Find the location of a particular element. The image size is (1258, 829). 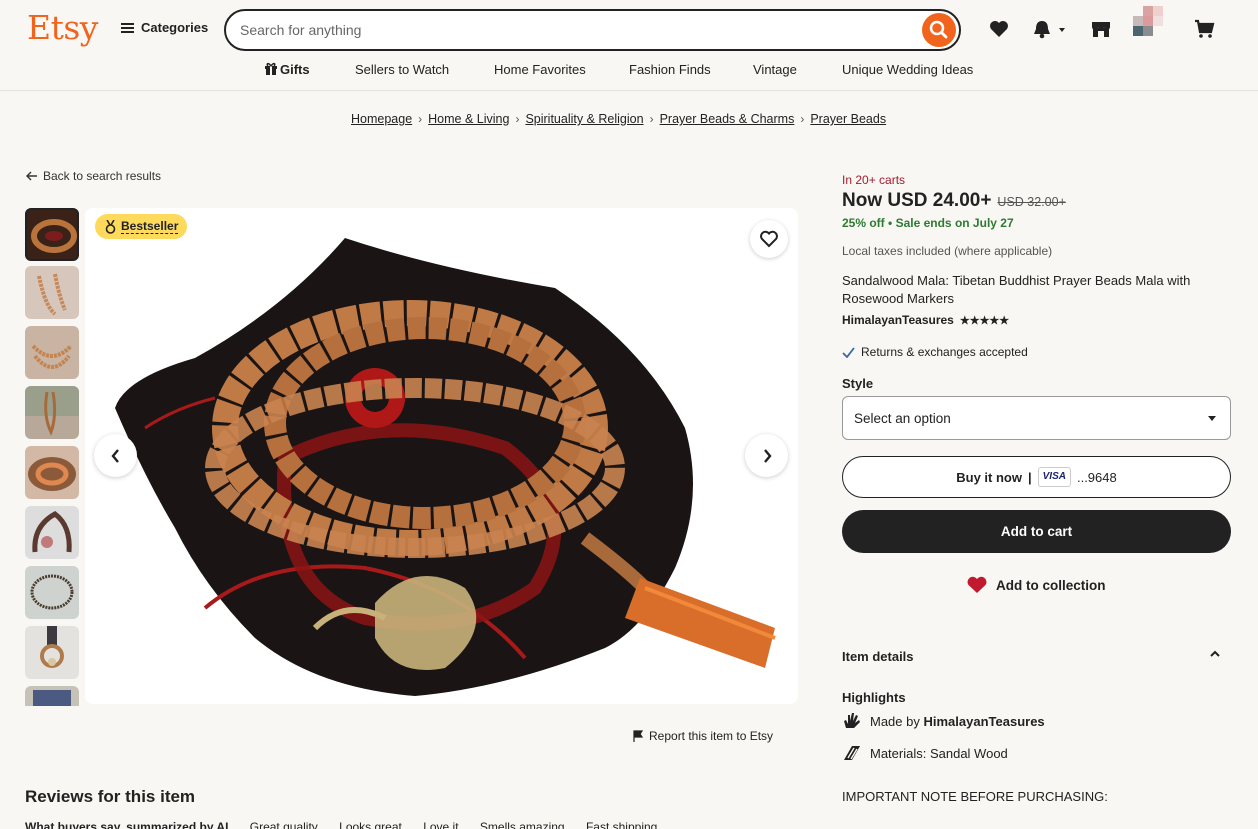

made-by-shop: HimalayanTeasures is located at coordinates (984, 721).